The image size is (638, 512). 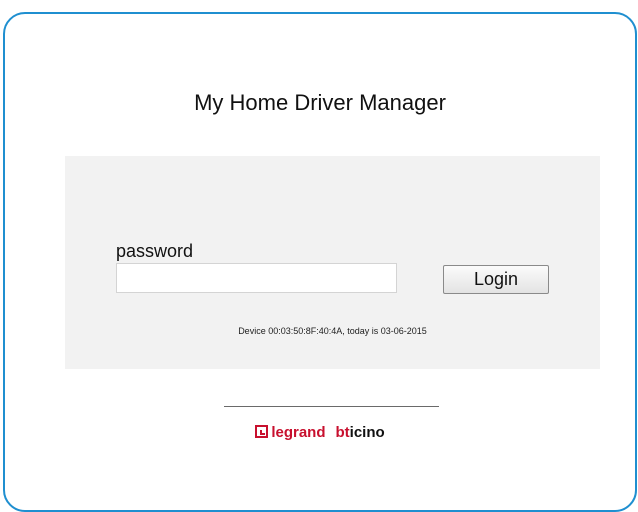 What do you see at coordinates (320, 102) in the screenshot?
I see `page-title: My Home Driver Manager` at bounding box center [320, 102].